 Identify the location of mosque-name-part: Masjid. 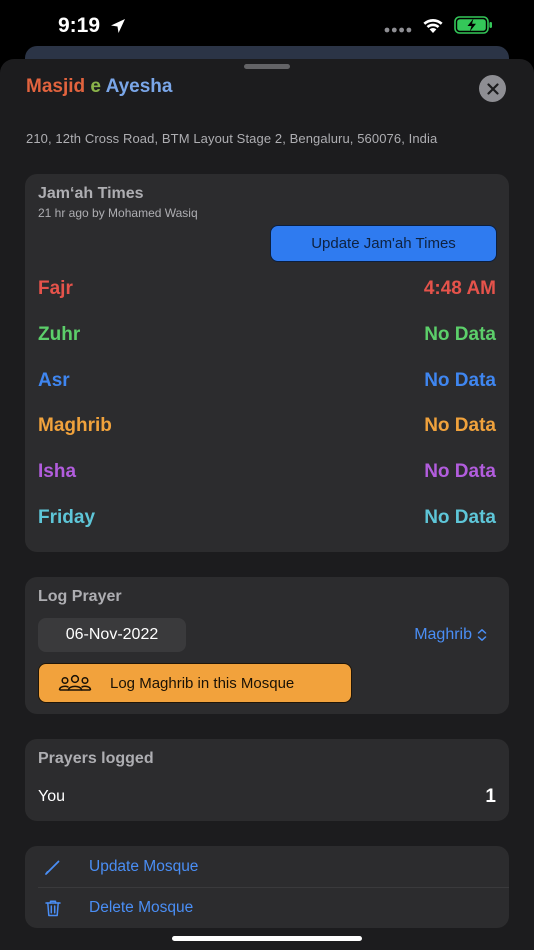
(56, 86).